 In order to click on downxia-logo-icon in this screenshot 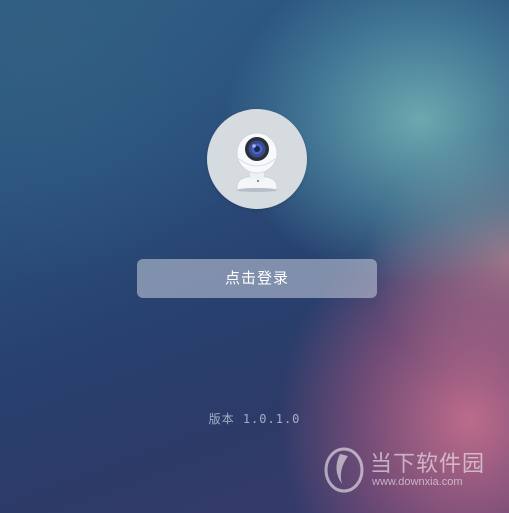, I will do `click(344, 470)`.